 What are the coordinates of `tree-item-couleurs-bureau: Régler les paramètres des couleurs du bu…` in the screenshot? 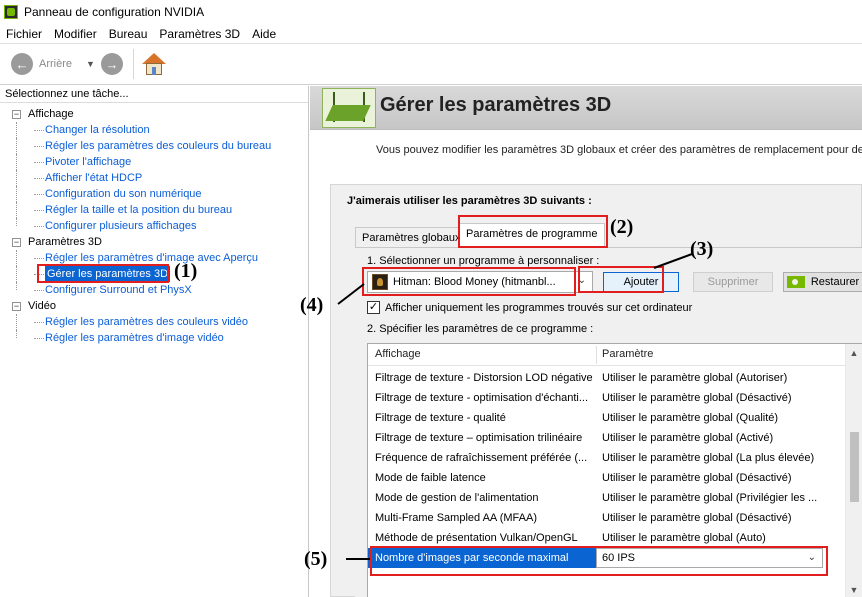 It's located at (154, 146).